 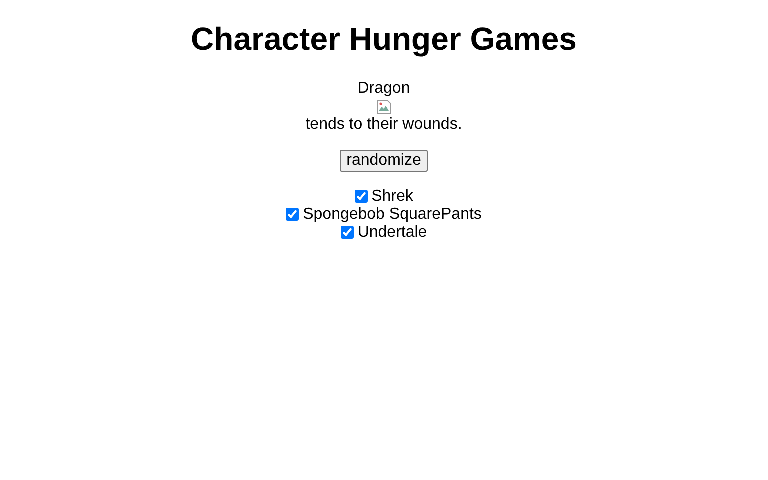 What do you see at coordinates (392, 215) in the screenshot?
I see `checkbox-label: Spongebob SquarePants` at bounding box center [392, 215].